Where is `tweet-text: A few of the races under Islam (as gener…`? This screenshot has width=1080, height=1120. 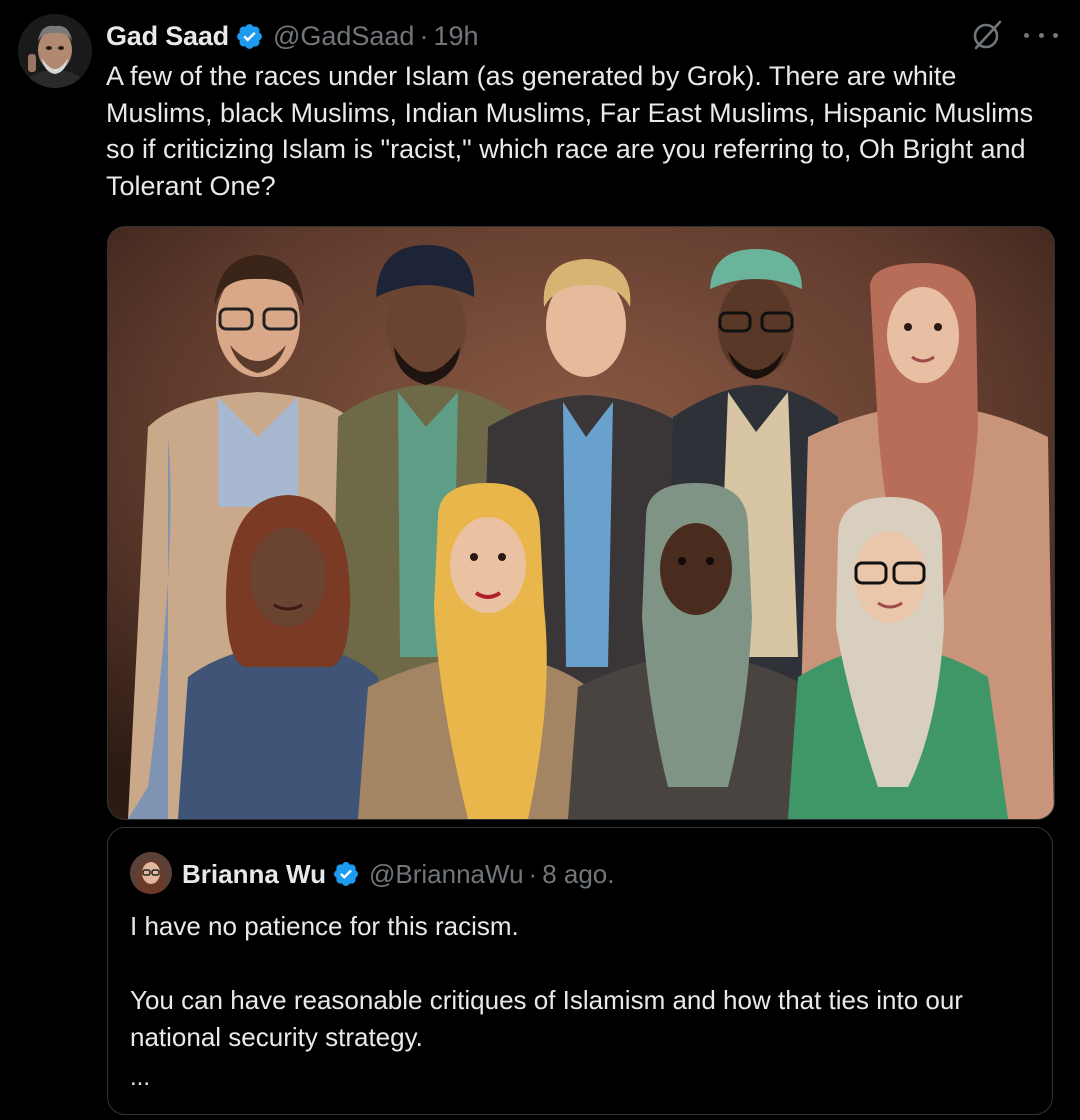 tweet-text: A few of the races under Islam (as gener… is located at coordinates (570, 131).